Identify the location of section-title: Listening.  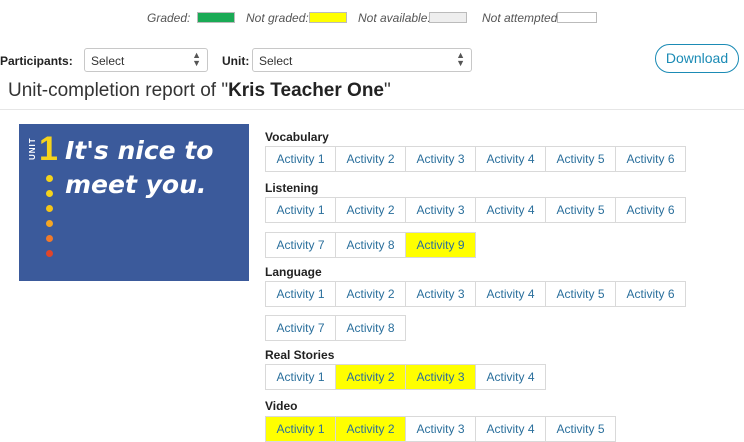
(292, 188).